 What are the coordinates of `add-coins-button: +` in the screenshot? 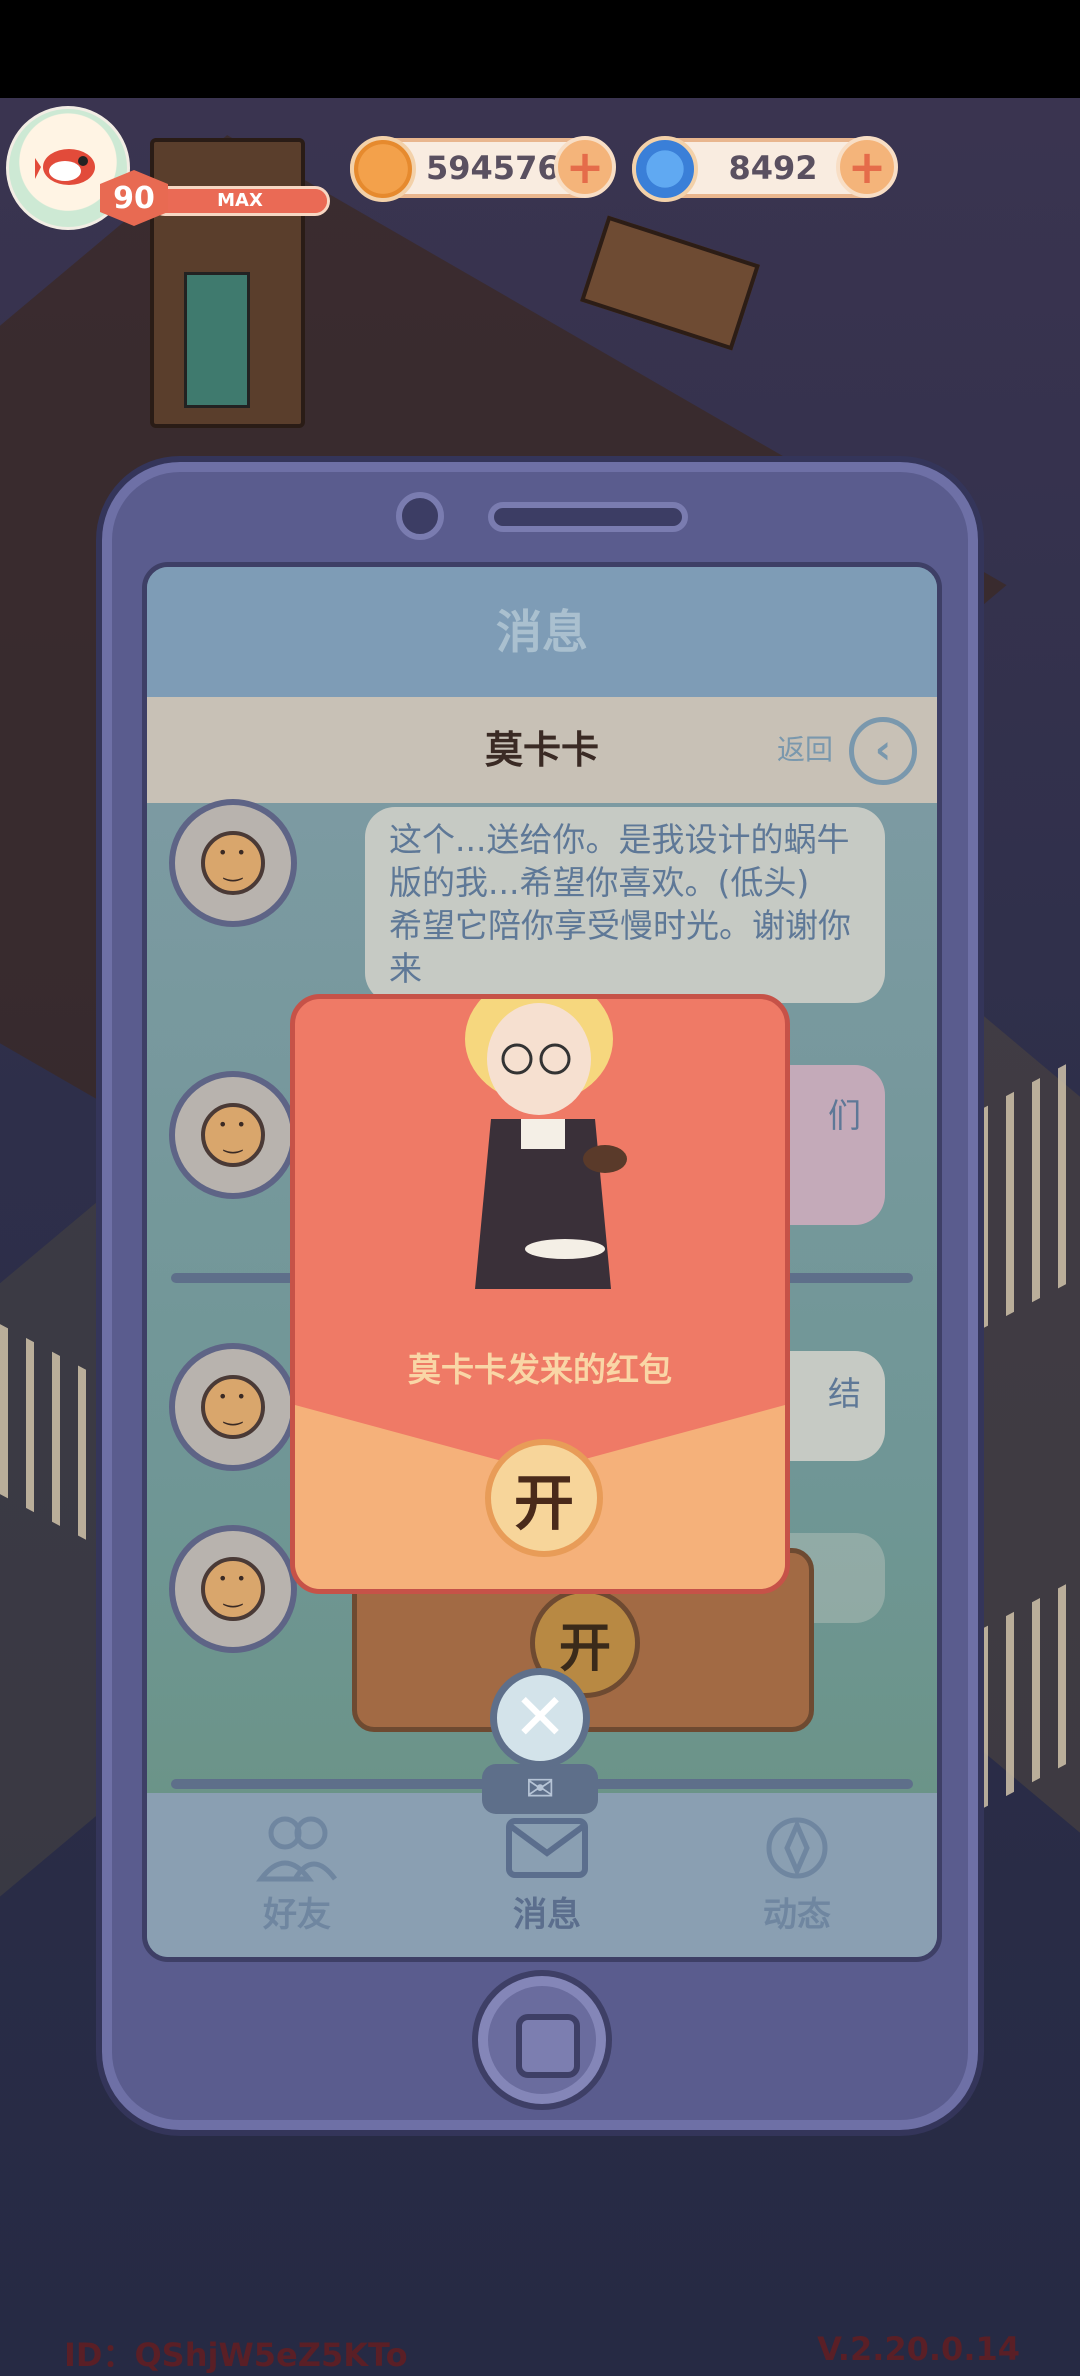 It's located at (585, 167).